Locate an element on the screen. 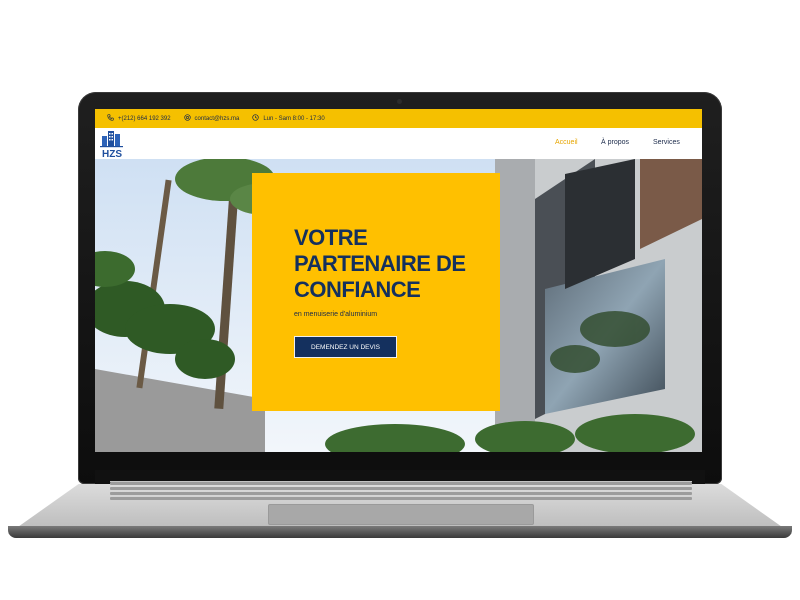 This screenshot has width=800, height=600. main-navbar: HZS Accueil À propos Services is located at coordinates (398, 144).